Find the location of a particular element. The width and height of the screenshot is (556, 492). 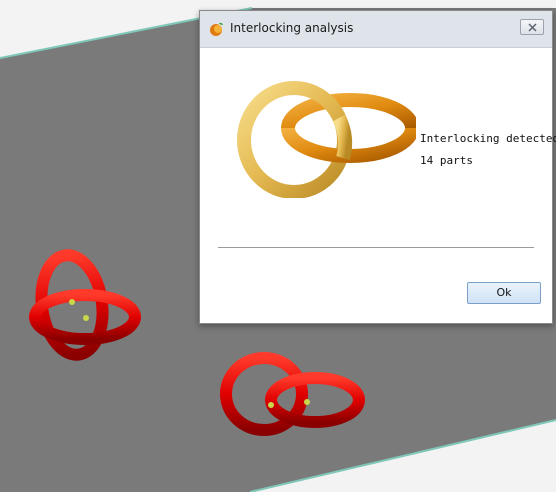

divider is located at coordinates (376, 247).